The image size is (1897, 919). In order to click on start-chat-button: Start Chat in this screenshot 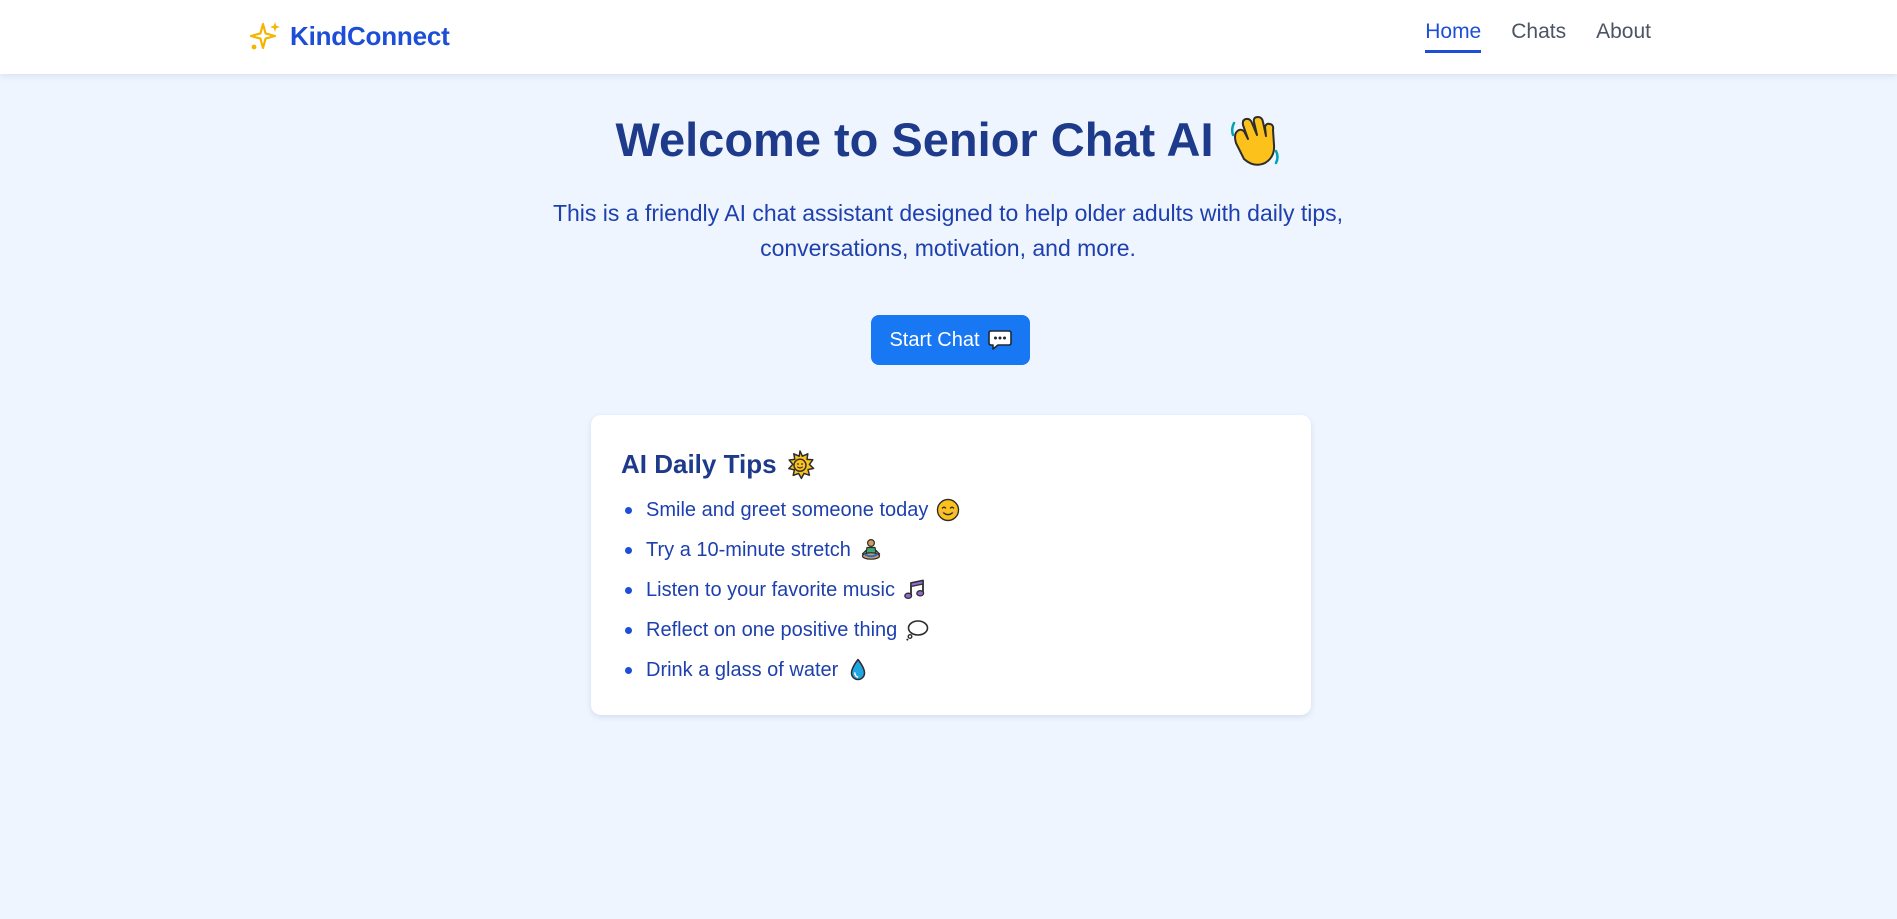, I will do `click(950, 340)`.